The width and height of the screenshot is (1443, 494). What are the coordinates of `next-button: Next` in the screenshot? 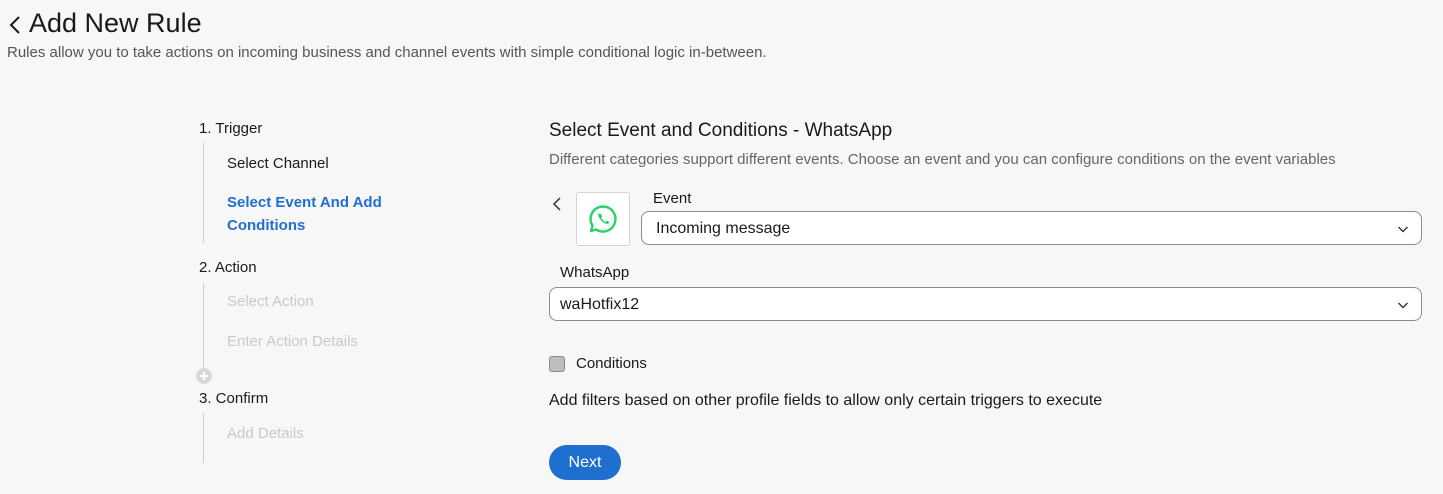 It's located at (585, 462).